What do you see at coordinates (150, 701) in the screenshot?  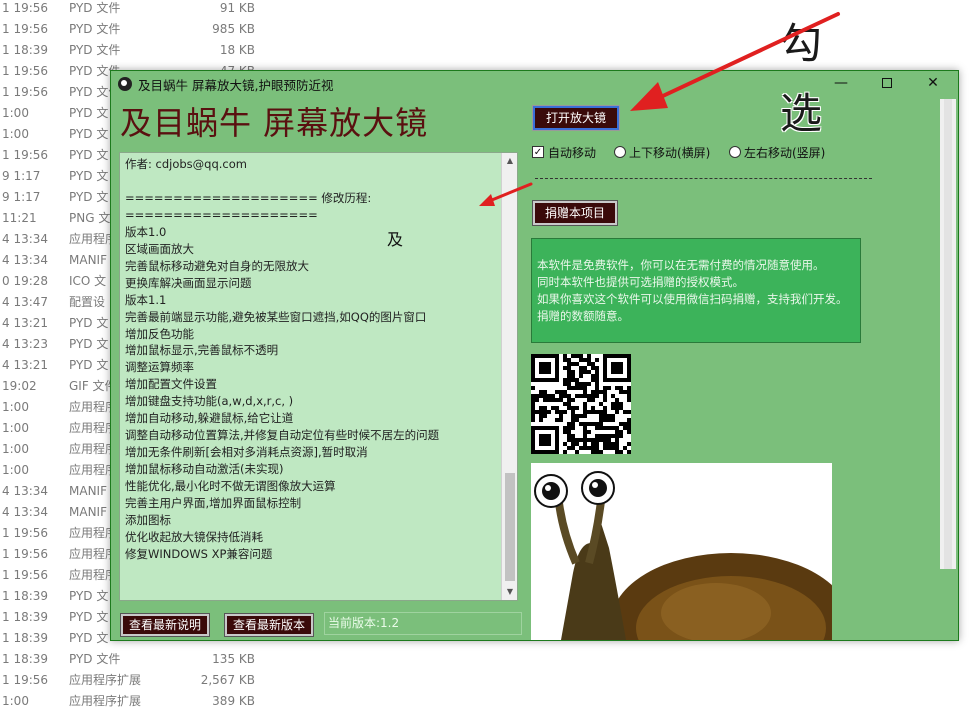 I see `file-row: 1:00 应用程序扩展 389 KB` at bounding box center [150, 701].